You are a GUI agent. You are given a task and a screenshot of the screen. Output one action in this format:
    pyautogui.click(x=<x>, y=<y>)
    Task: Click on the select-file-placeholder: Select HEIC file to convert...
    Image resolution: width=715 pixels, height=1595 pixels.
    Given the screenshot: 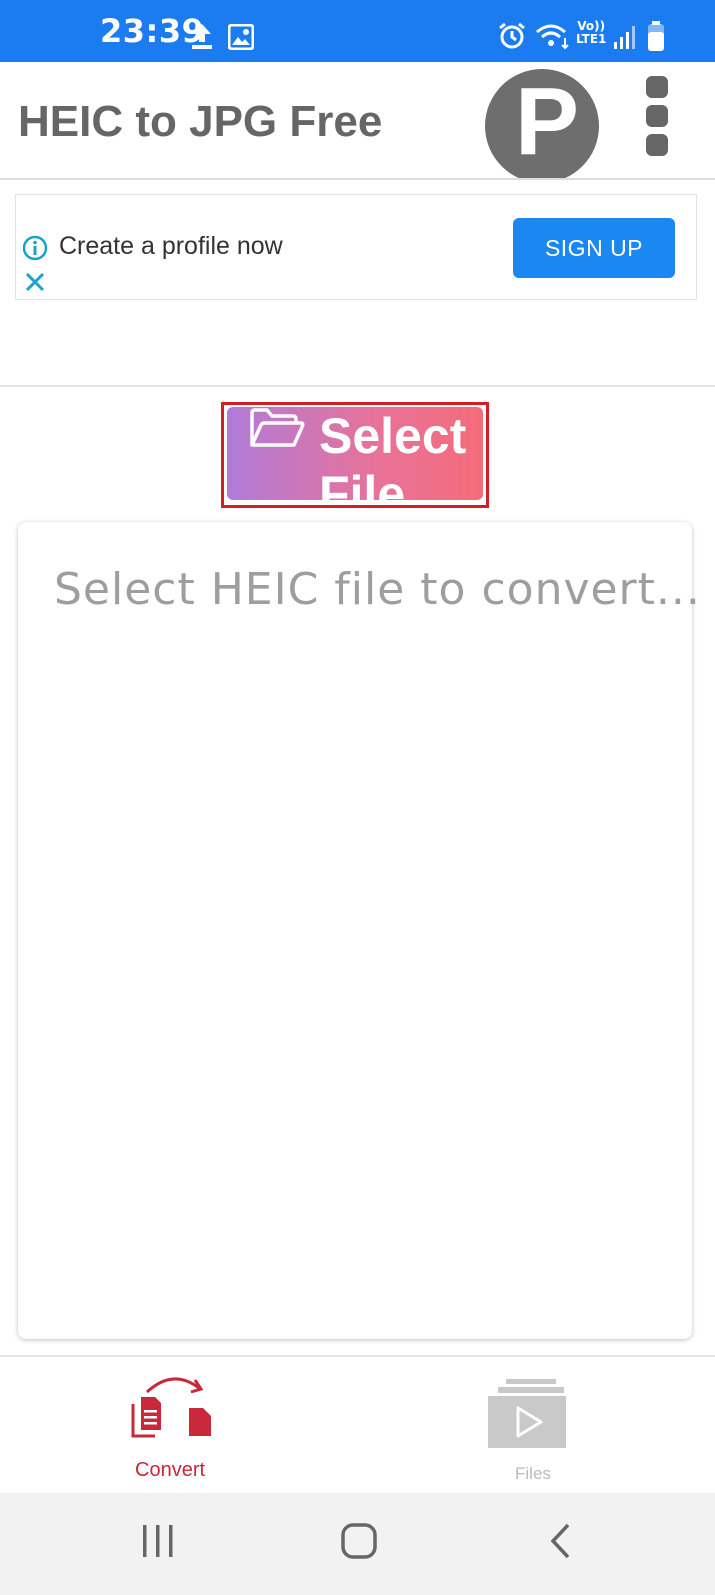 What is the action you would take?
    pyautogui.click(x=377, y=589)
    